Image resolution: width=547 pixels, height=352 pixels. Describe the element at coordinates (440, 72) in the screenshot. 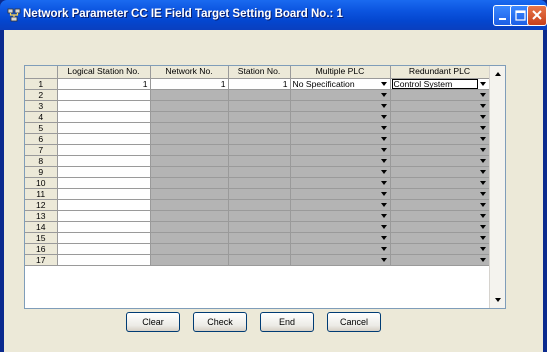

I see `header-redundant-plc: Redundant PLC` at that location.